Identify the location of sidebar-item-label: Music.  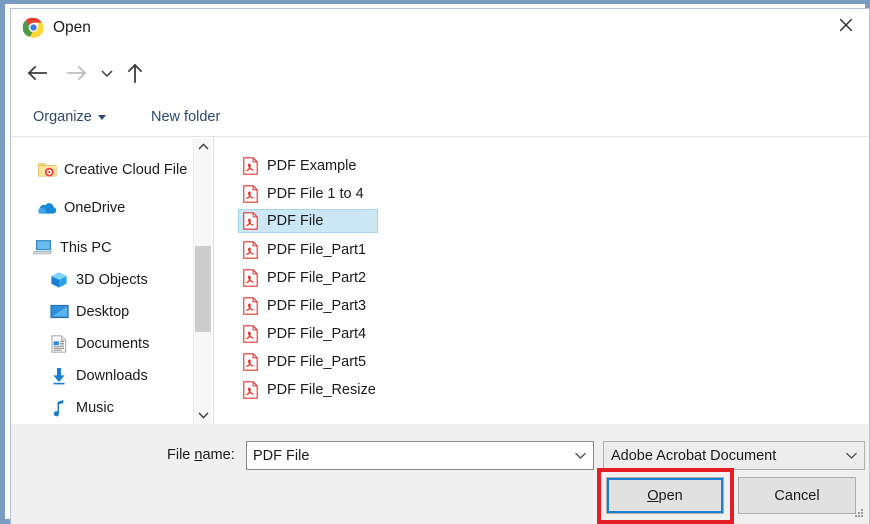
(95, 407).